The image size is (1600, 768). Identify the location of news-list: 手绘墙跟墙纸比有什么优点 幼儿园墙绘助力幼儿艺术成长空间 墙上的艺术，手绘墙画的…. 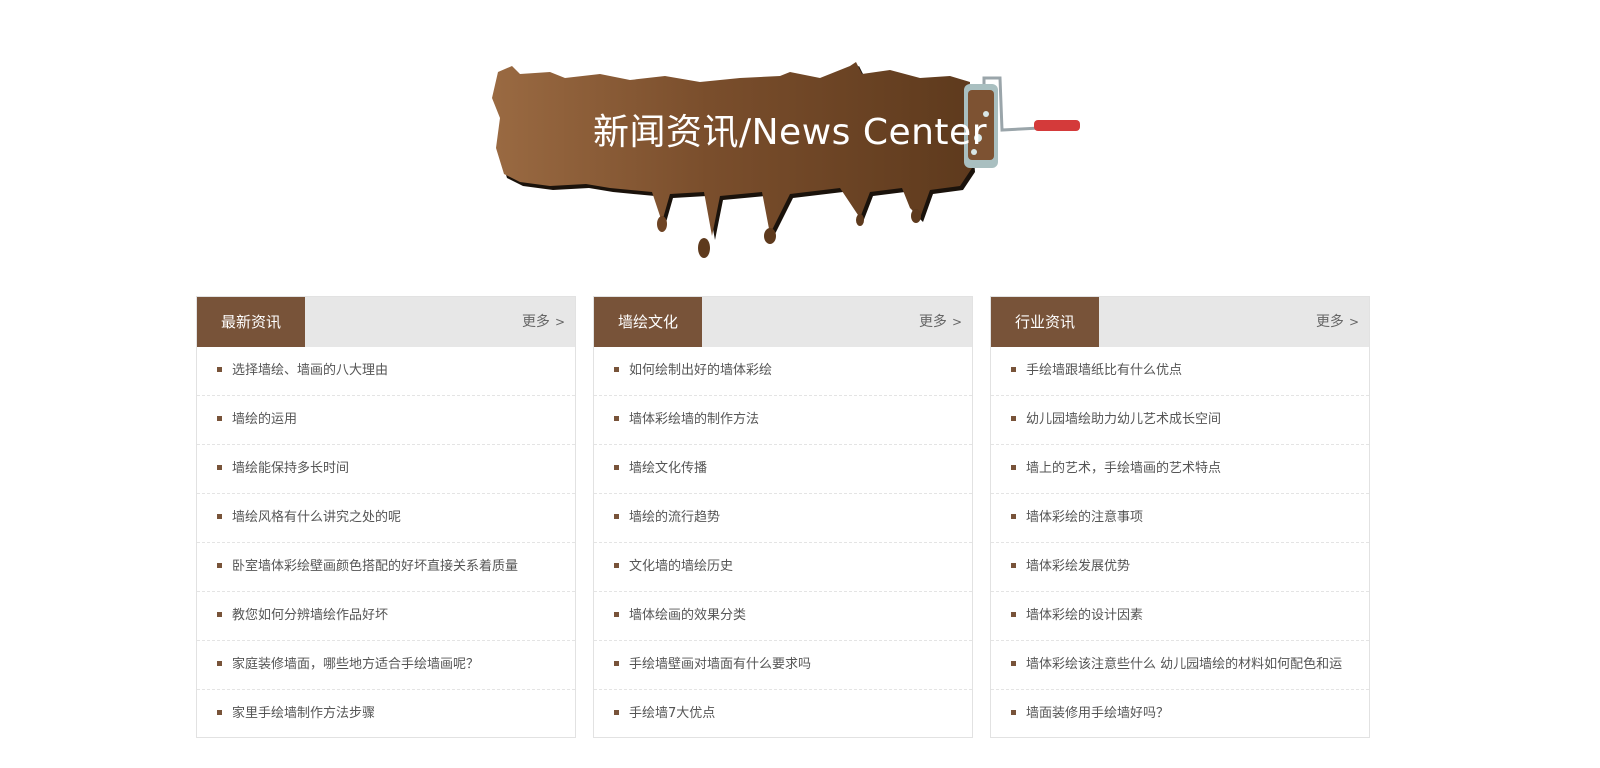
(1180, 543).